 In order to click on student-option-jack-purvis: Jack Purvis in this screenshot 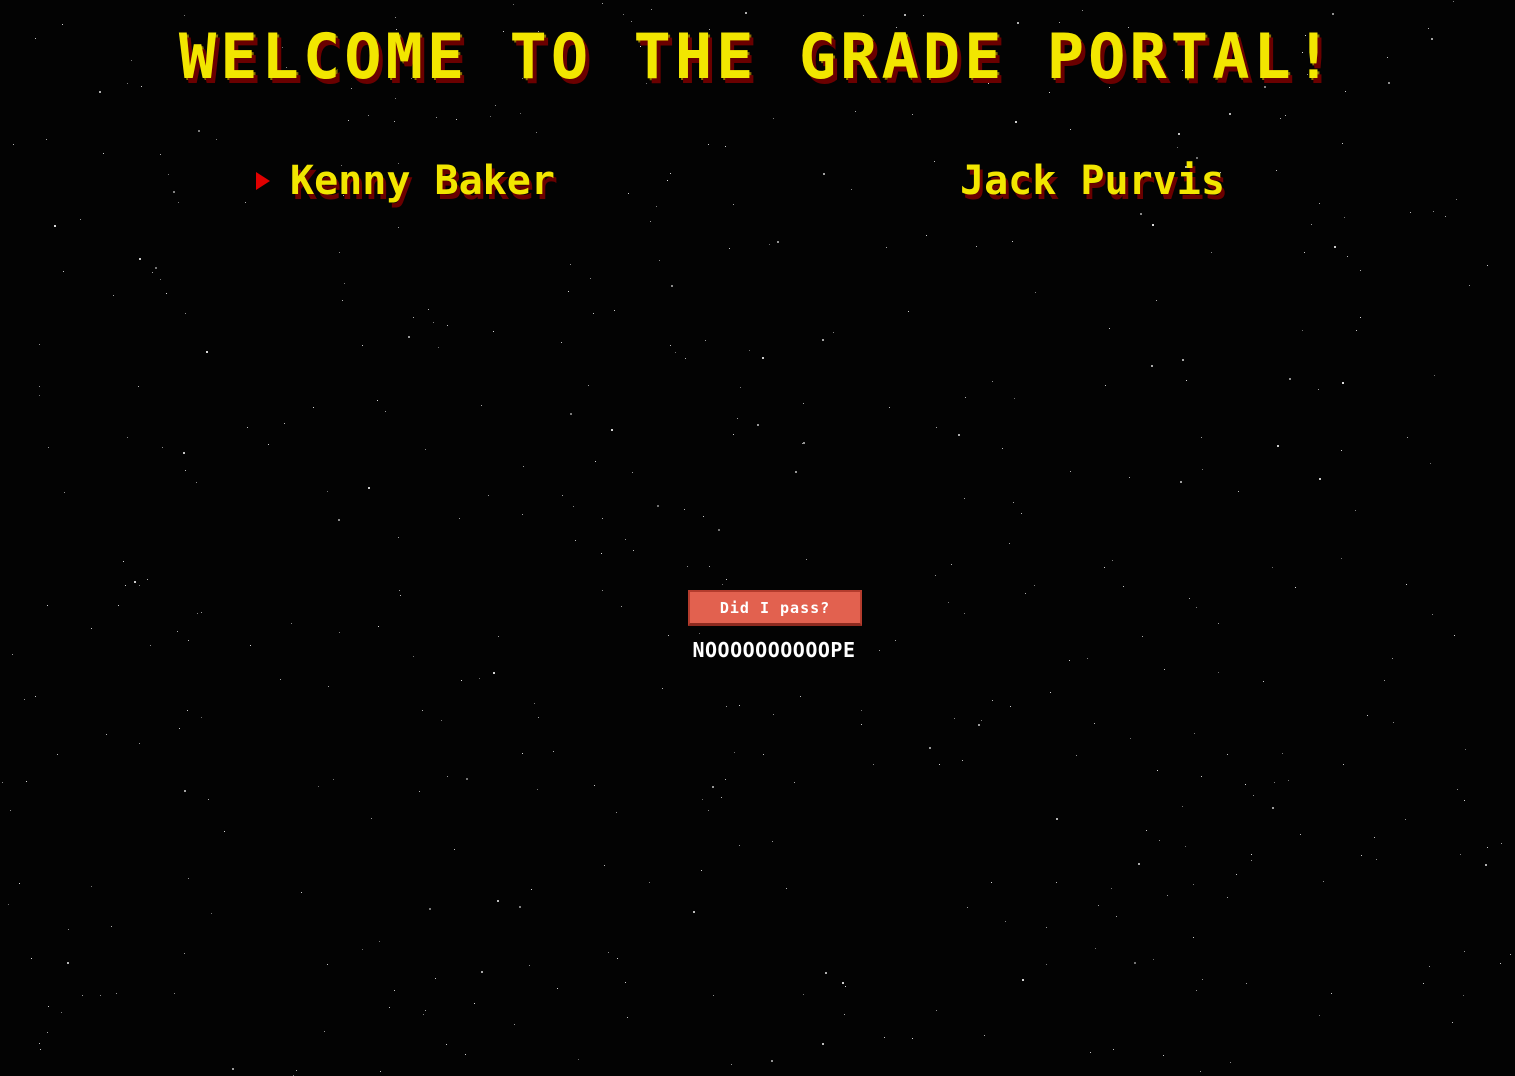, I will do `click(1092, 181)`.